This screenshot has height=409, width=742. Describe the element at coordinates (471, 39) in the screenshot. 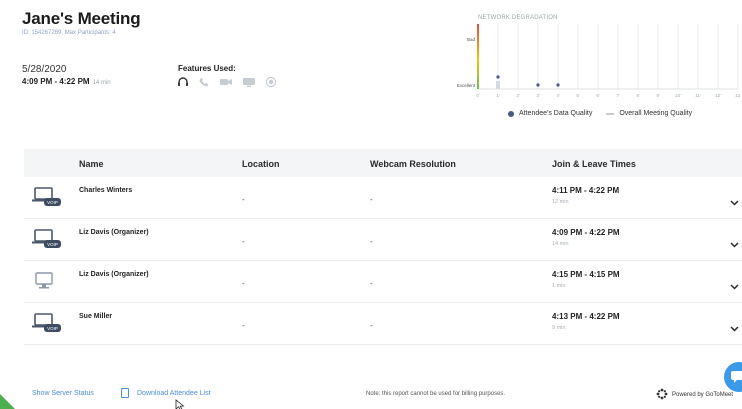

I see `y-label-bad: Bad` at that location.